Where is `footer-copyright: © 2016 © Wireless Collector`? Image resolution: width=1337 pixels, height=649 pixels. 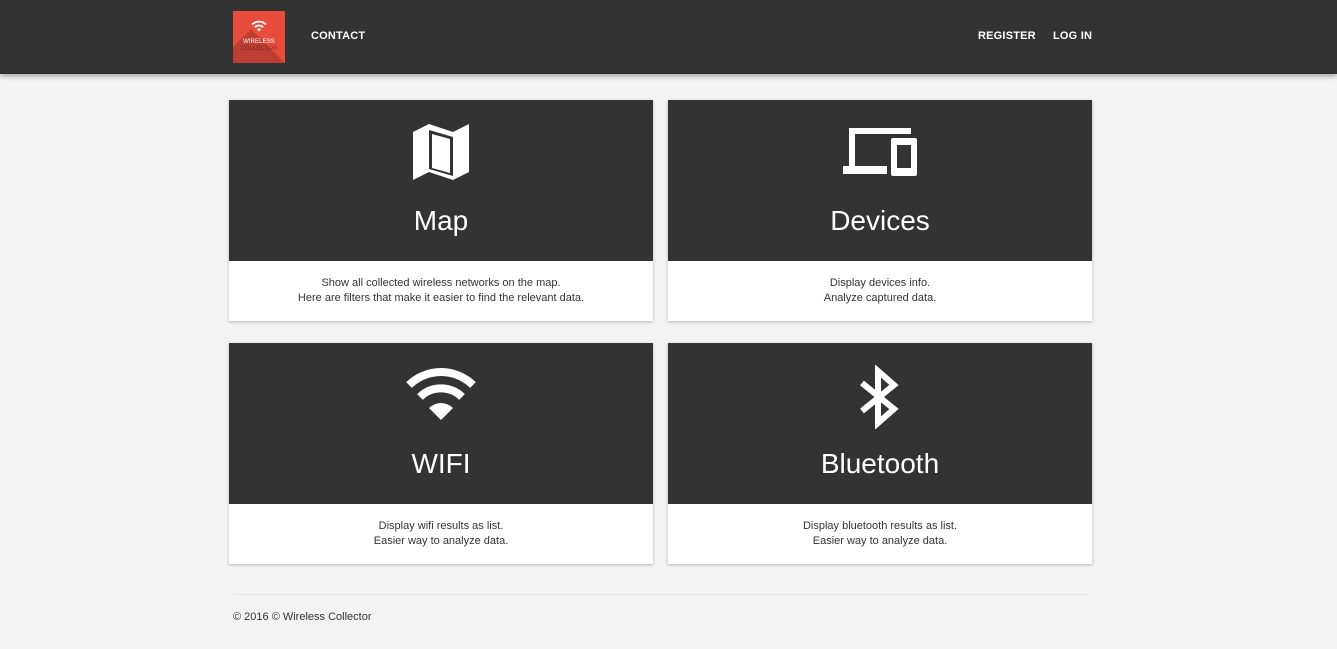
footer-copyright: © 2016 © Wireless Collector is located at coordinates (302, 617).